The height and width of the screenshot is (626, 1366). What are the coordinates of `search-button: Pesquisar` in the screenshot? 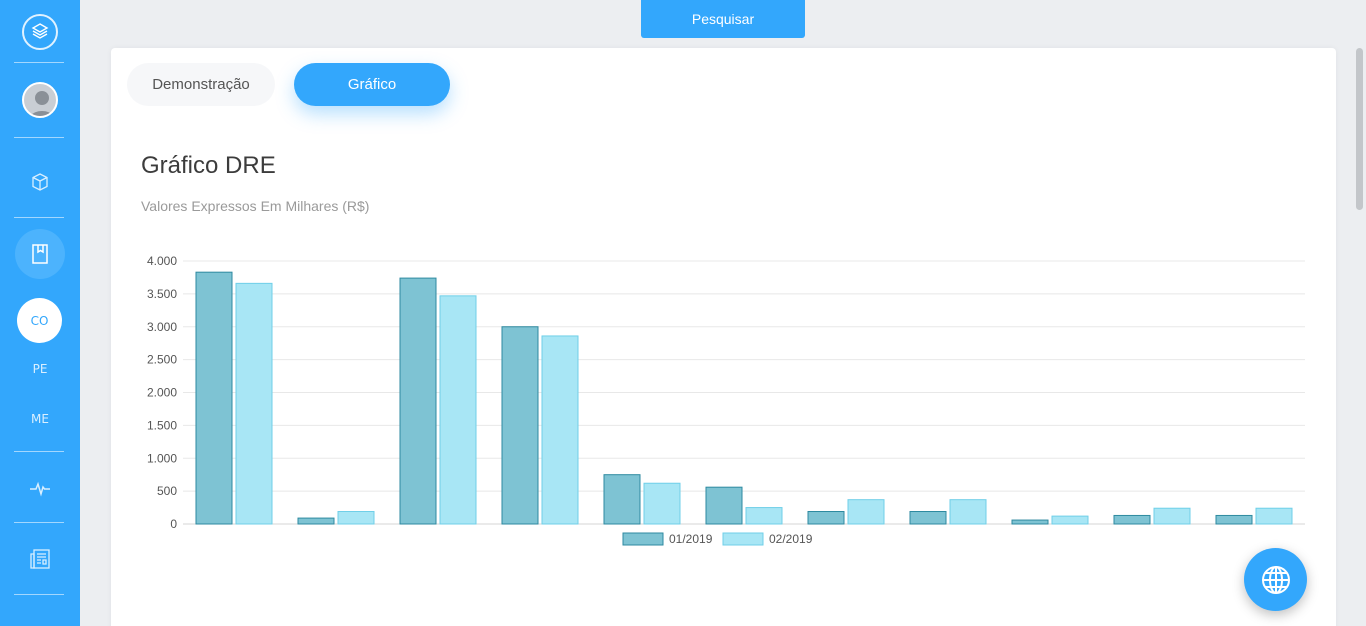 It's located at (723, 19).